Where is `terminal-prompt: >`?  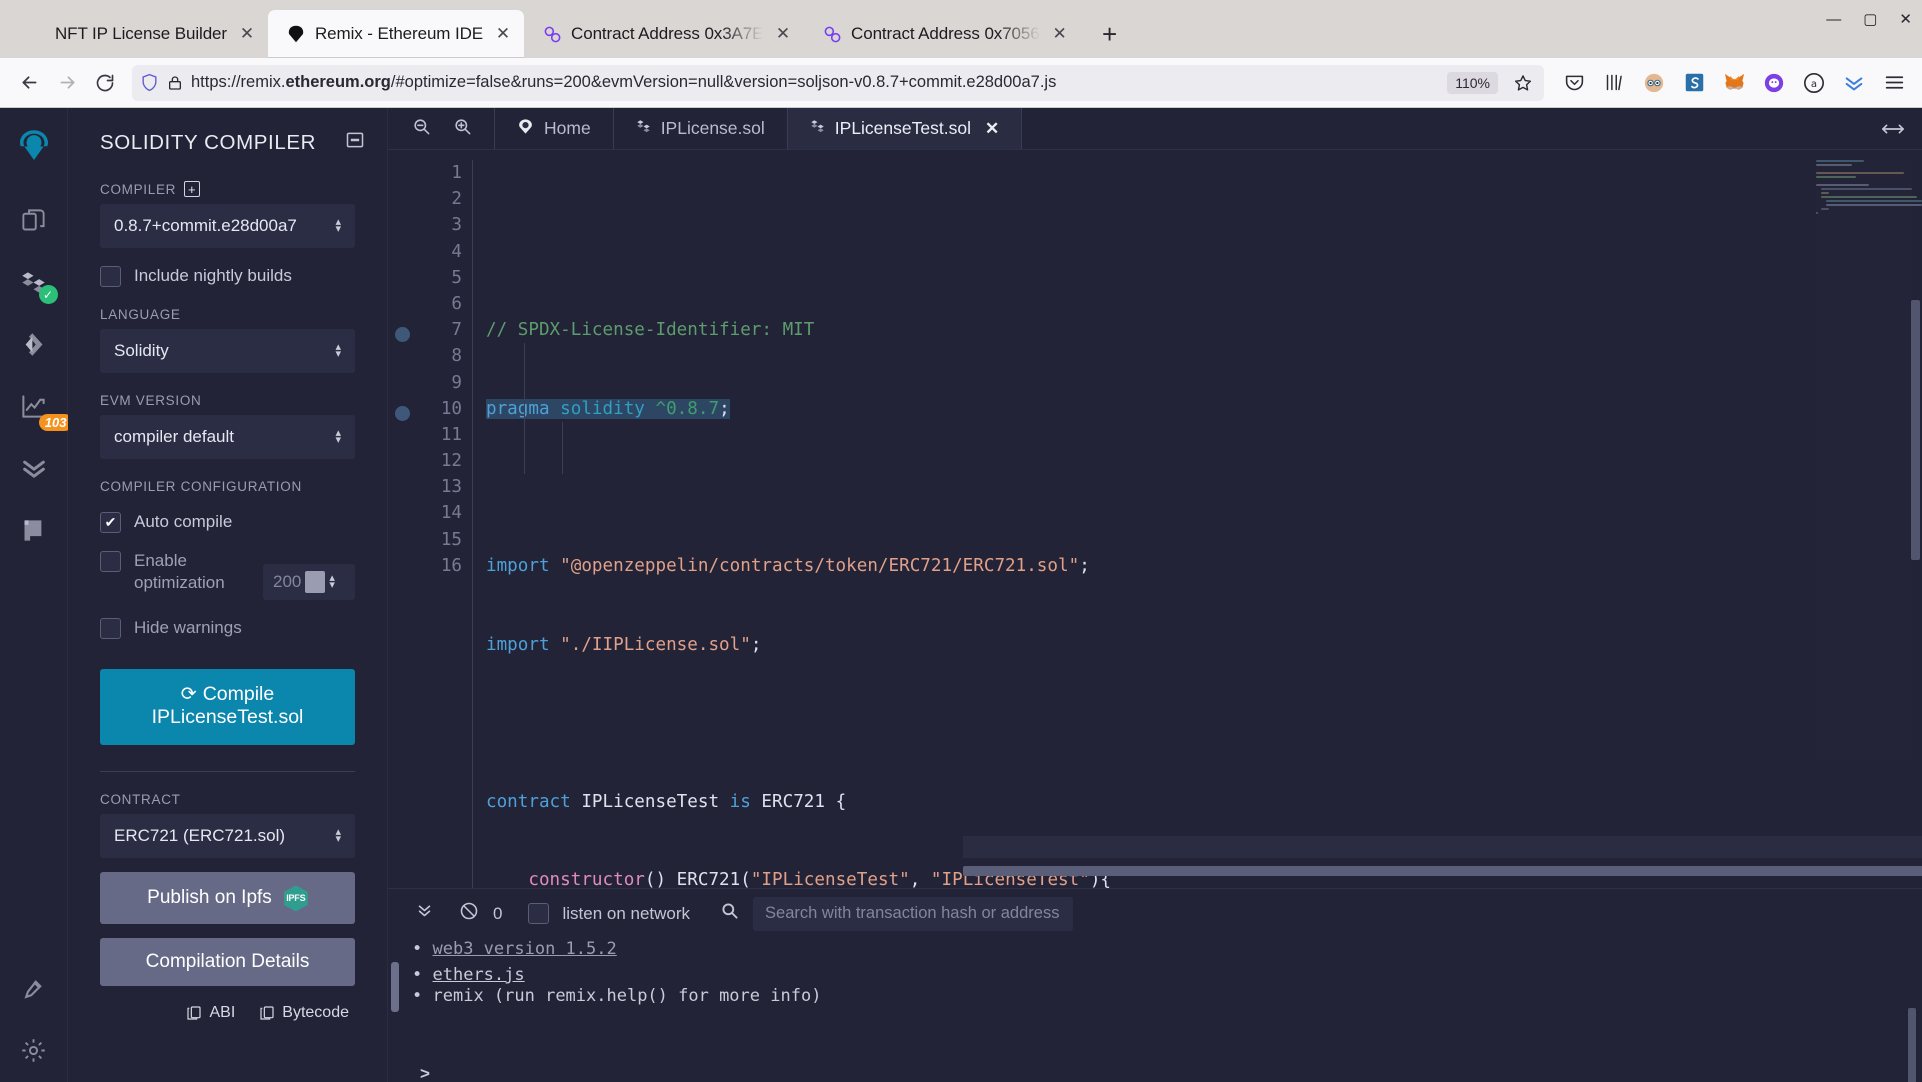 terminal-prompt: > is located at coordinates (425, 1073).